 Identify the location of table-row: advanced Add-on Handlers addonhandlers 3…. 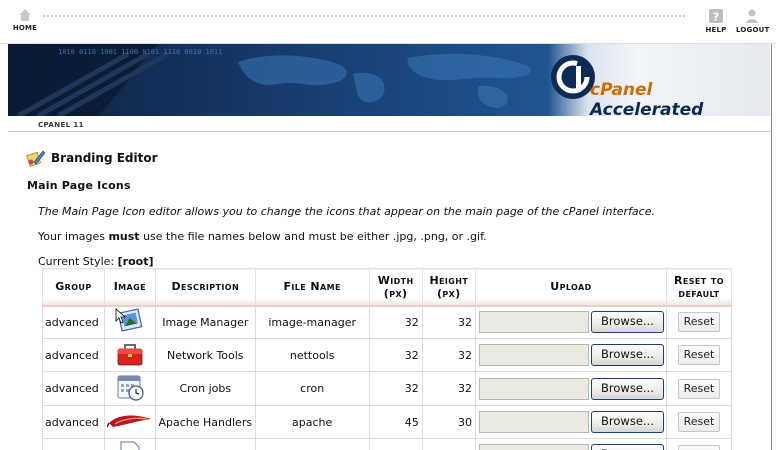
(387, 444).